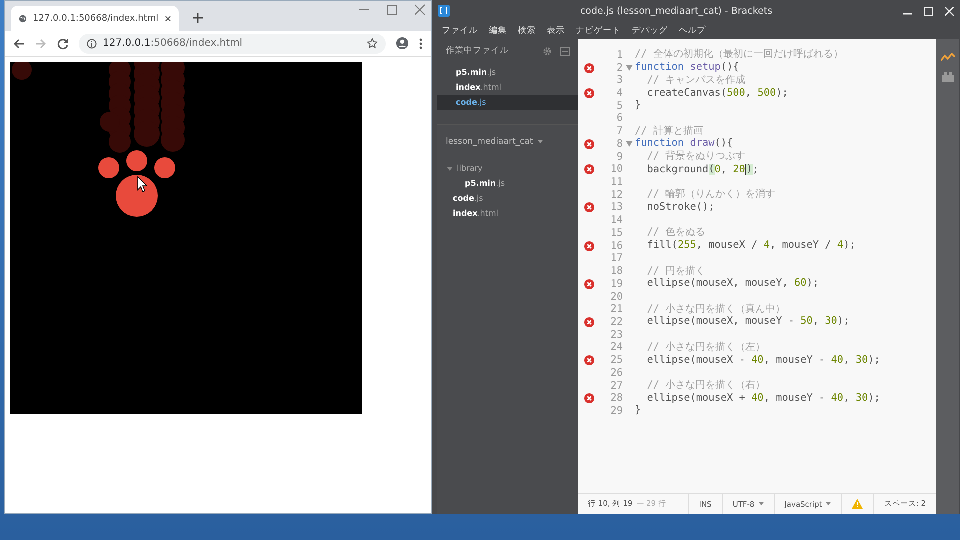 Image resolution: width=960 pixels, height=540 pixels. Describe the element at coordinates (748, 322) in the screenshot. I see `code-line: ellipse(mouseX, mouseY - 50, 30);` at that location.